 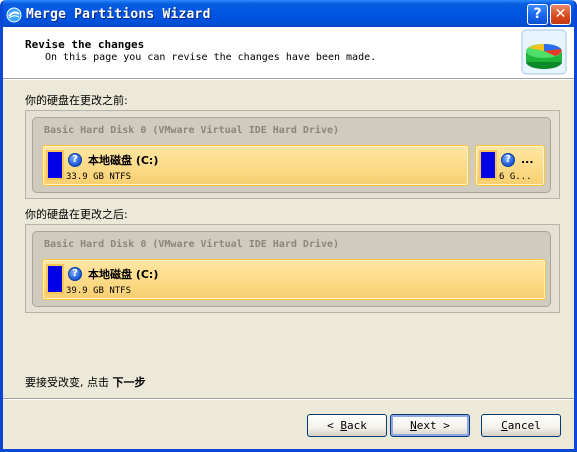 I want to click on window-title: Merge Partitions Wizard, so click(x=118, y=14).